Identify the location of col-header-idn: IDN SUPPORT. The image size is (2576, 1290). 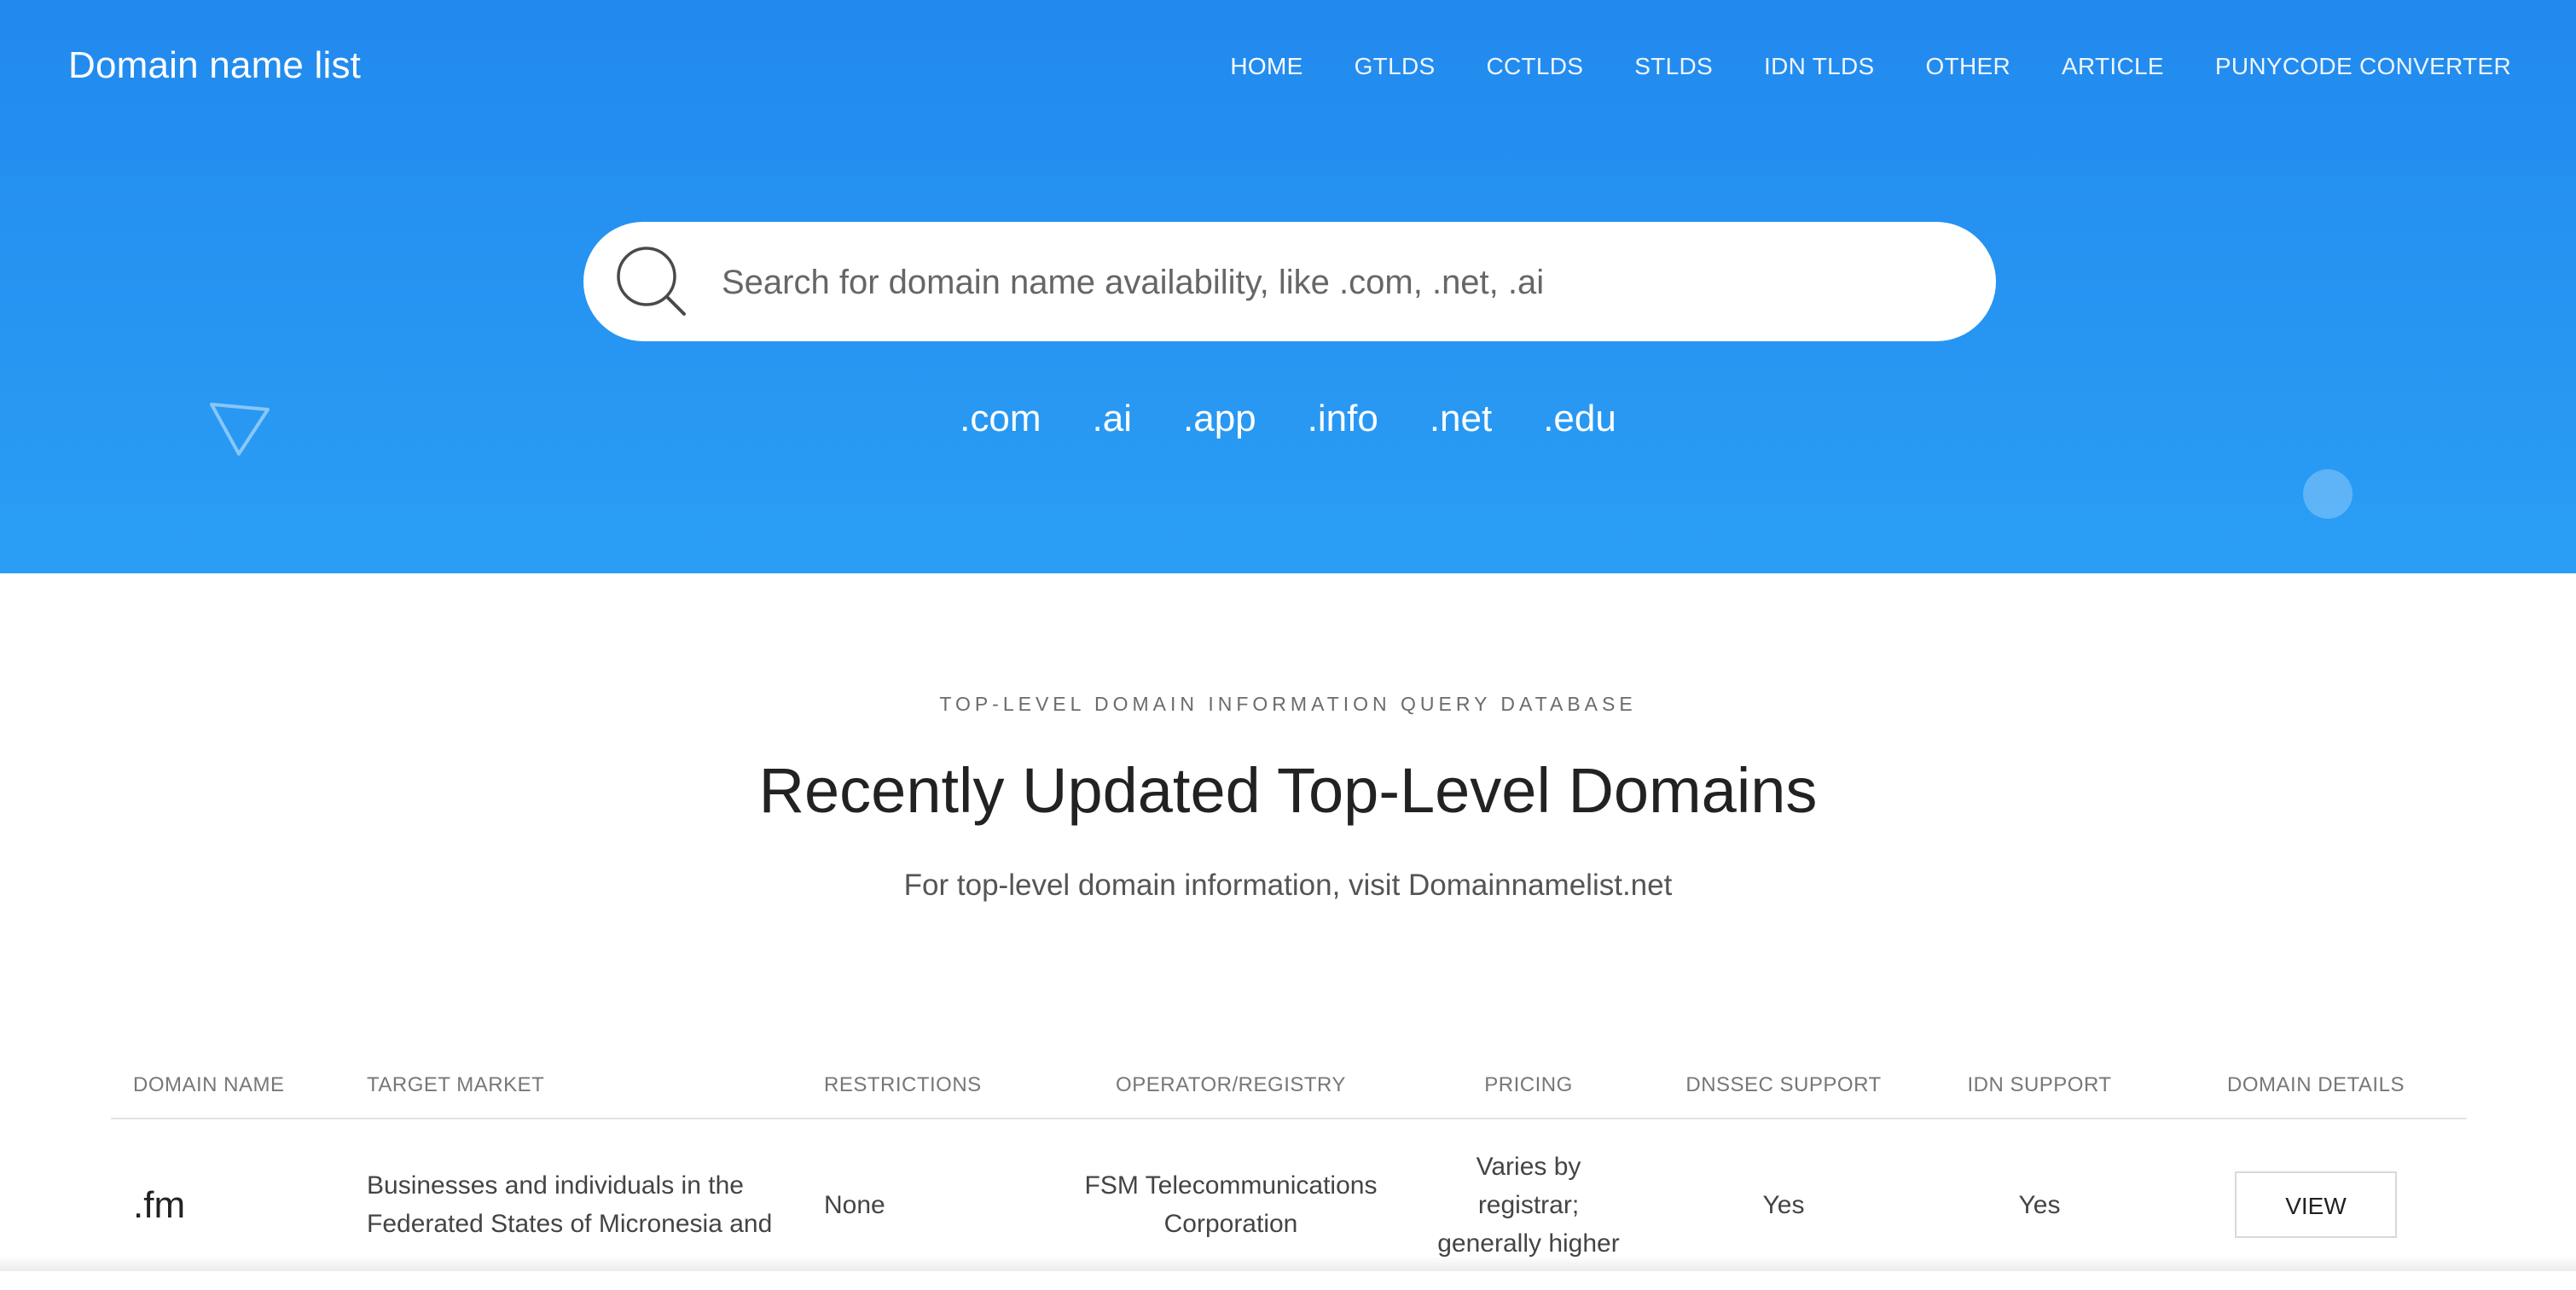
(2039, 1086).